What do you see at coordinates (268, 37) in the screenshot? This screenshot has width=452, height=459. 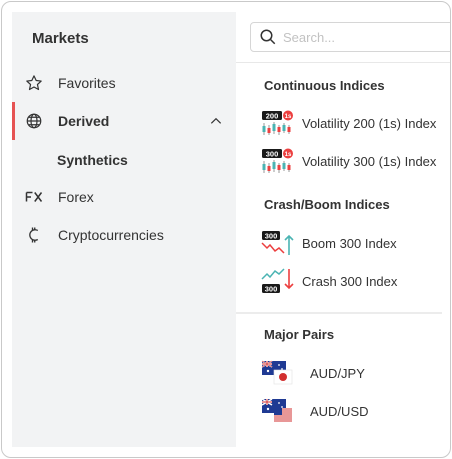 I see `search-icon` at bounding box center [268, 37].